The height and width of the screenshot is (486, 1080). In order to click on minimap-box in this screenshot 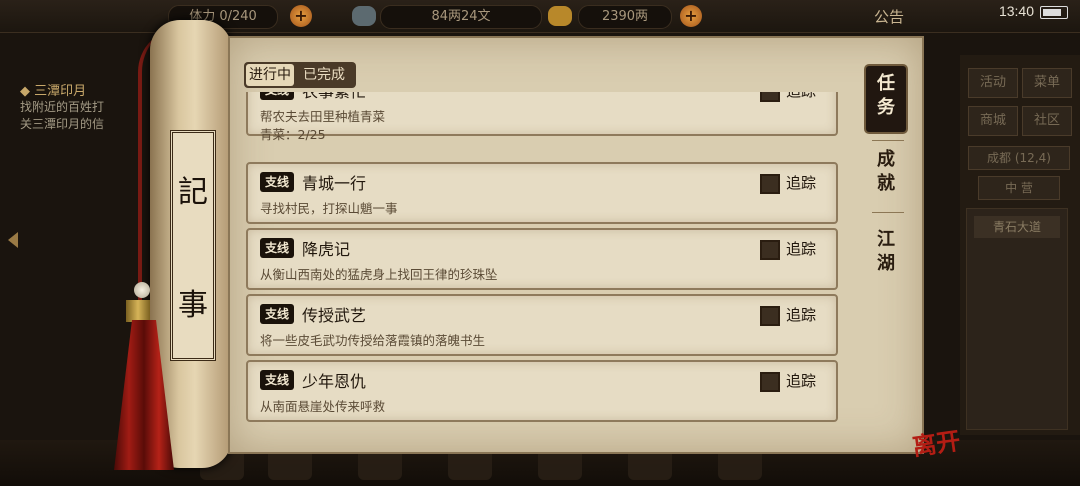, I will do `click(1017, 319)`.